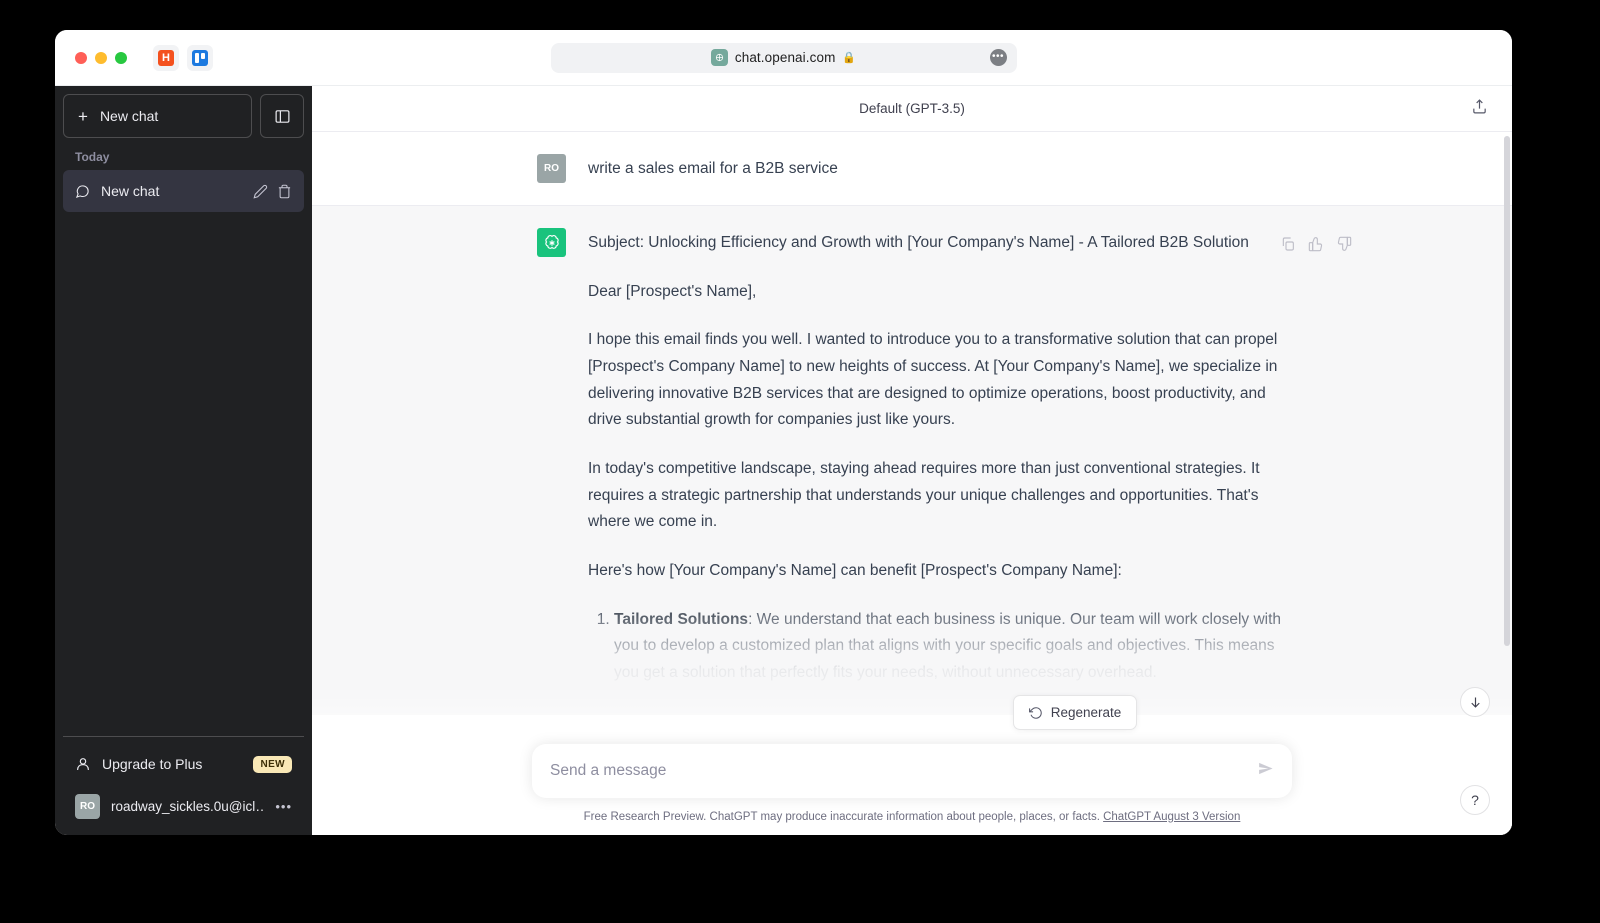 This screenshot has height=923, width=1600. I want to click on message-input, so click(898, 771).